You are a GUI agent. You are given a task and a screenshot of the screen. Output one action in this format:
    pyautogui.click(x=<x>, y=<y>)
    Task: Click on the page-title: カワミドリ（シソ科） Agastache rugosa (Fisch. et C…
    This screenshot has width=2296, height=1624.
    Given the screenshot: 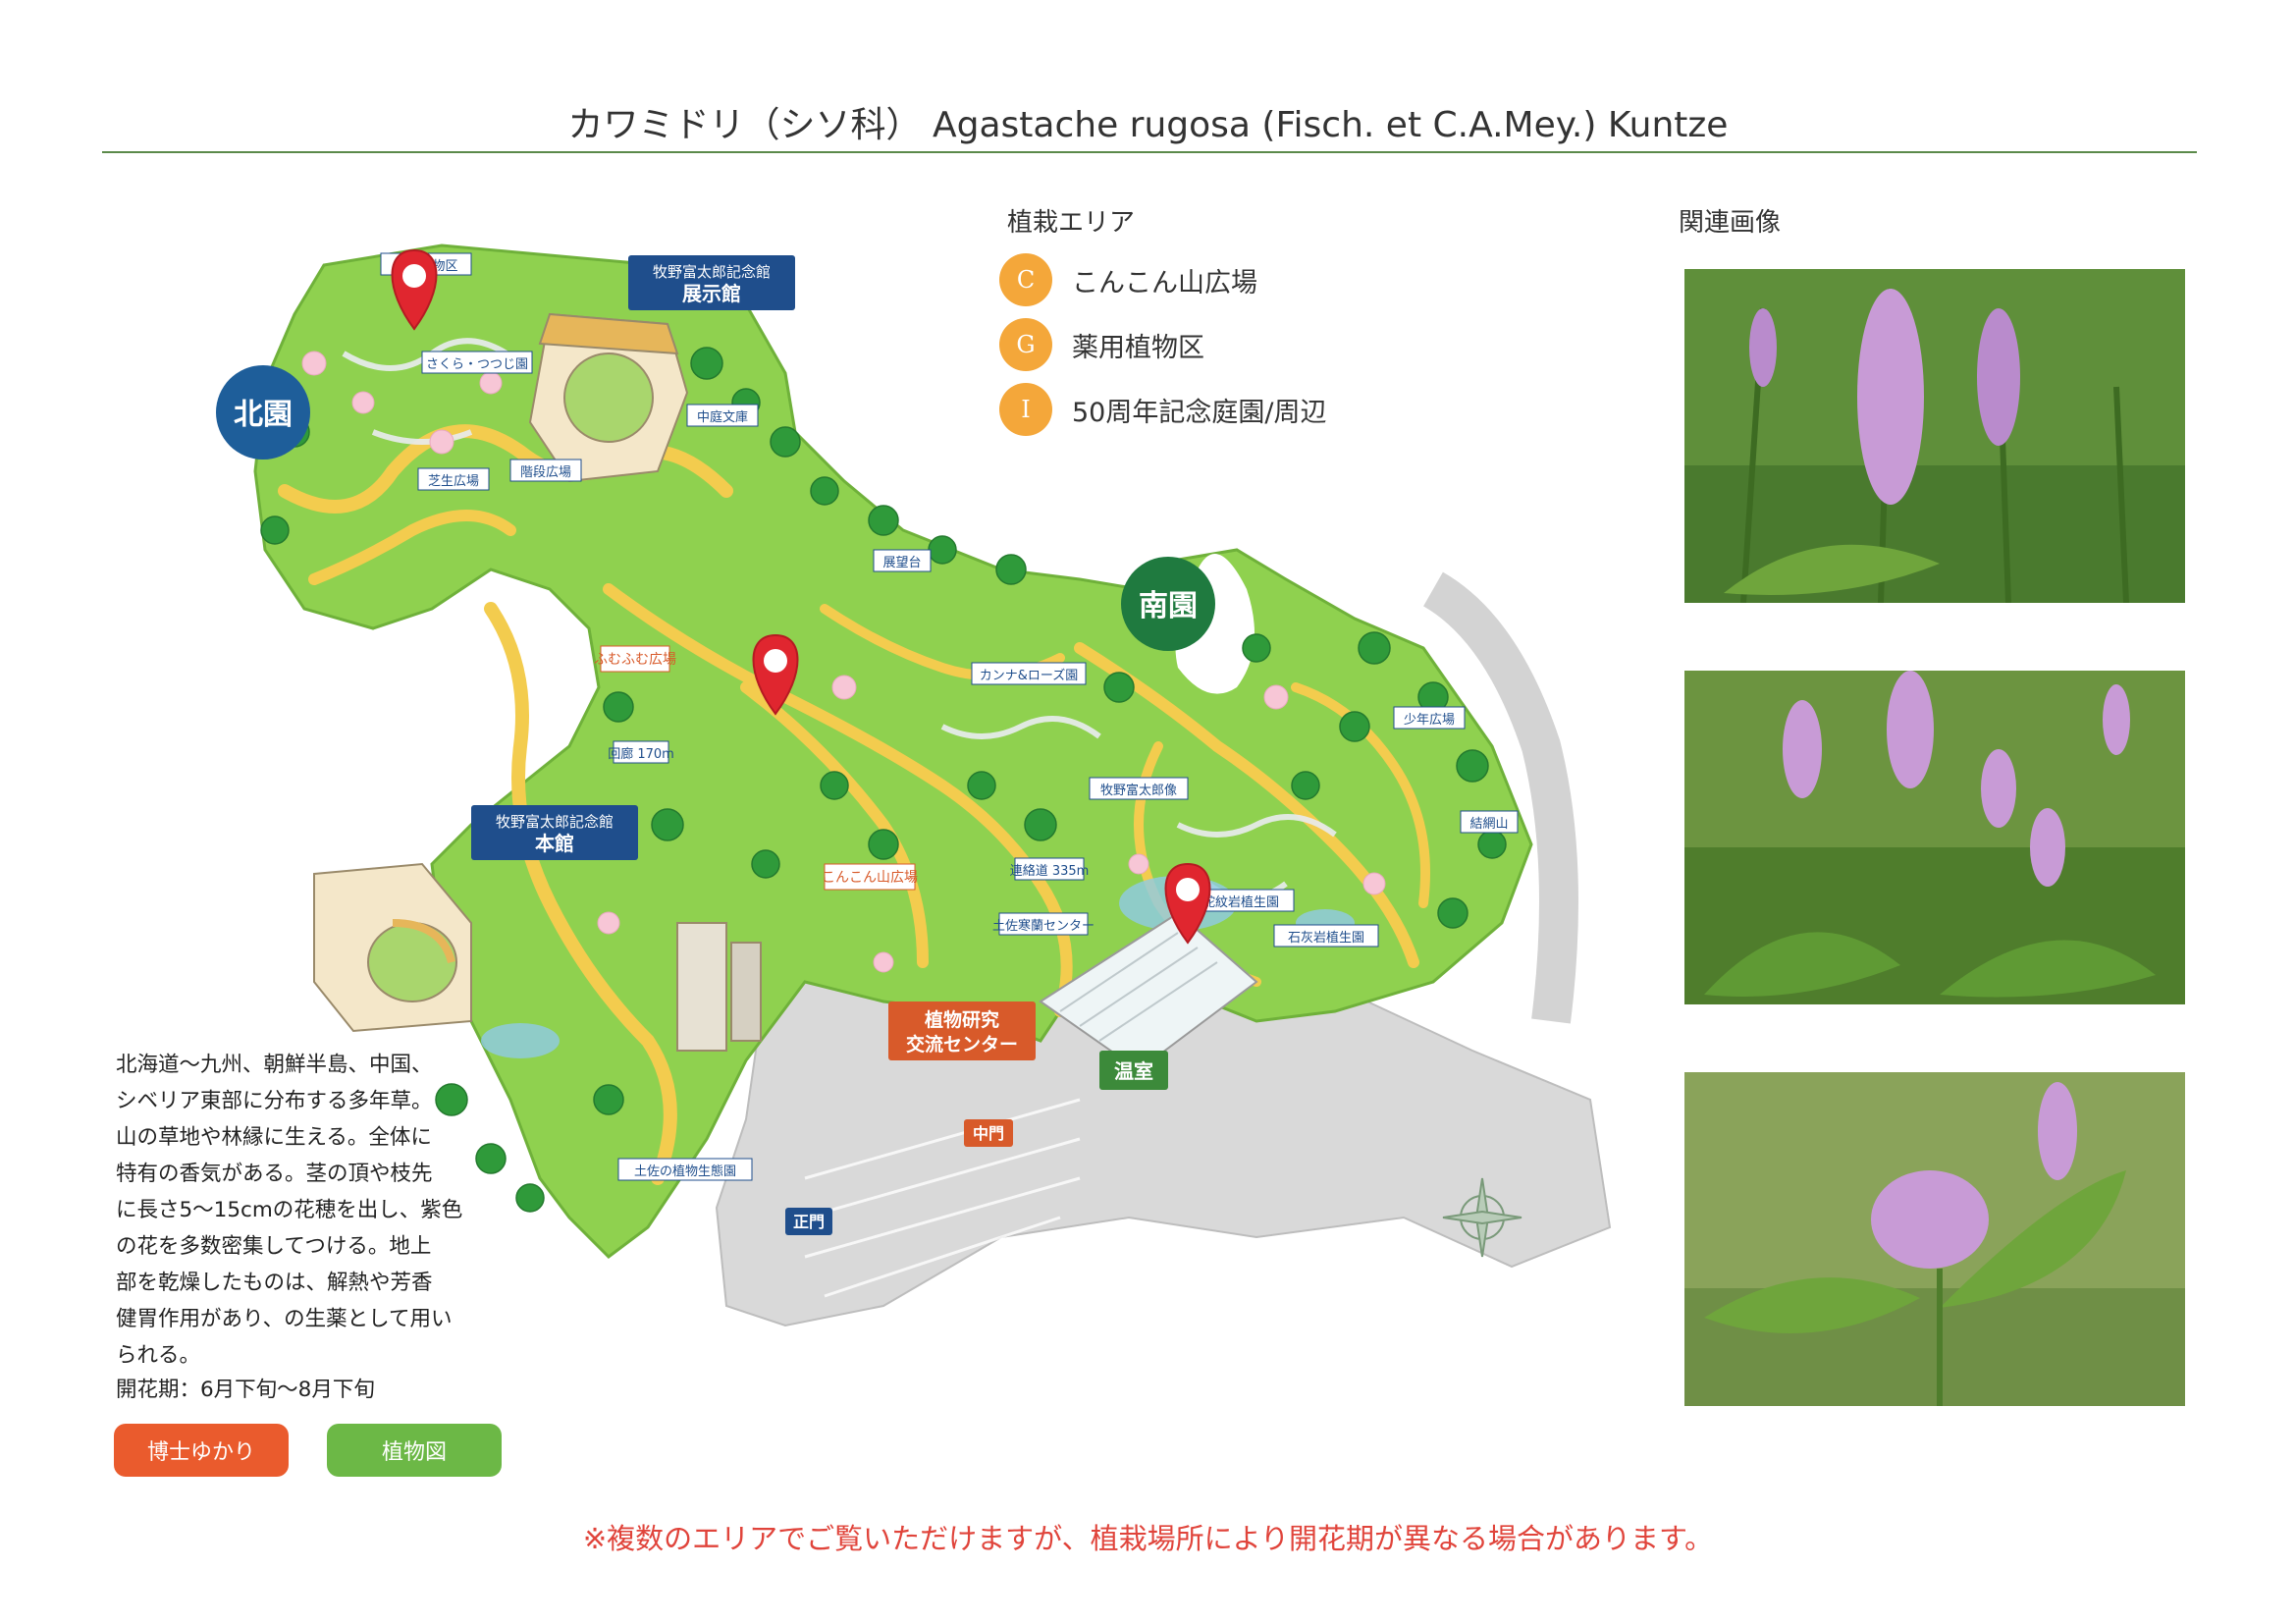 What is the action you would take?
    pyautogui.click(x=1148, y=125)
    